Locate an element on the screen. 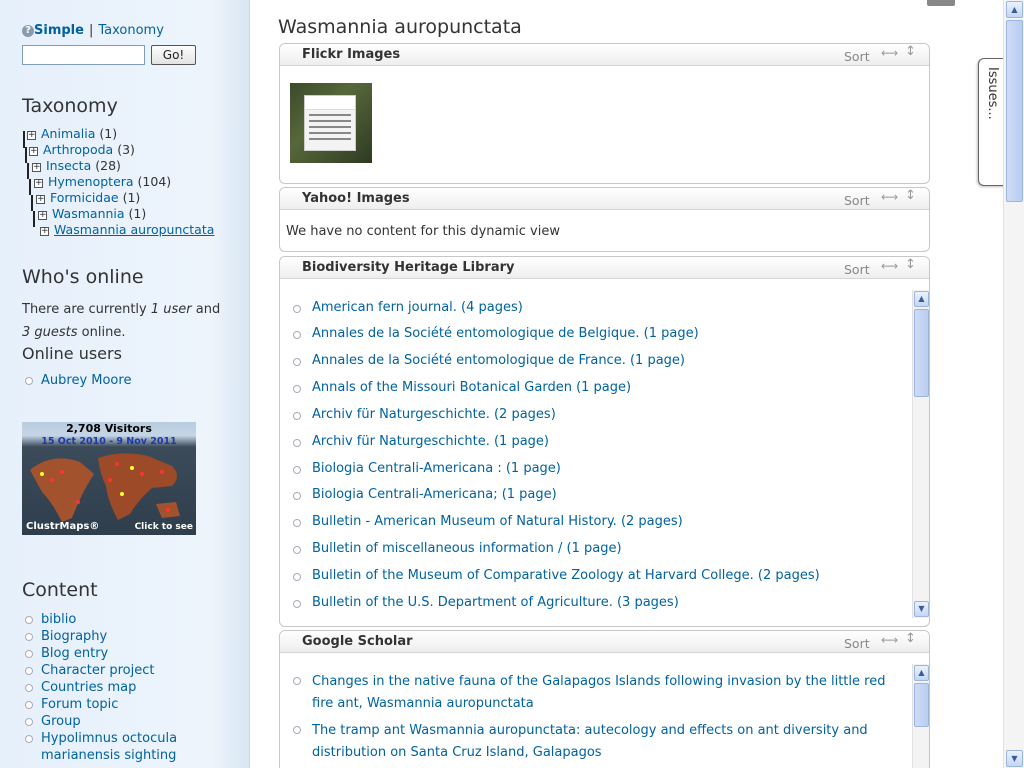  simple-view-link: Simple is located at coordinates (59, 30).